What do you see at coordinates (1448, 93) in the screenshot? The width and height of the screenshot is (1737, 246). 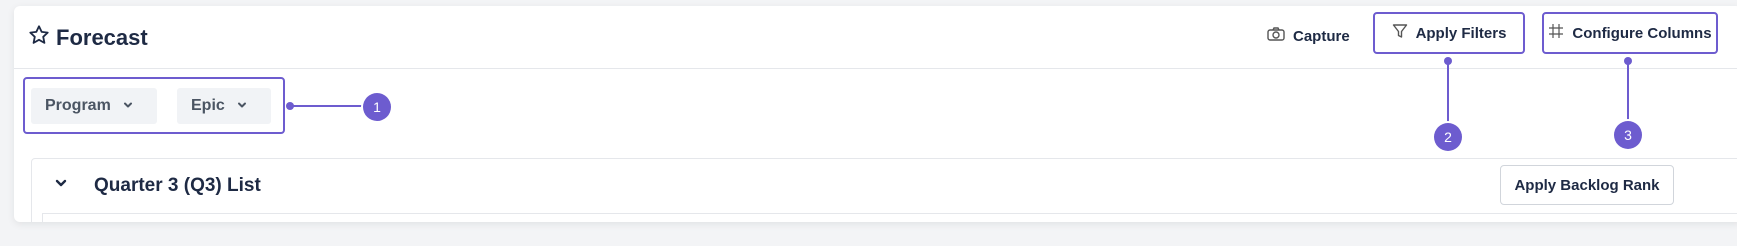 I see `callout-2-line` at bounding box center [1448, 93].